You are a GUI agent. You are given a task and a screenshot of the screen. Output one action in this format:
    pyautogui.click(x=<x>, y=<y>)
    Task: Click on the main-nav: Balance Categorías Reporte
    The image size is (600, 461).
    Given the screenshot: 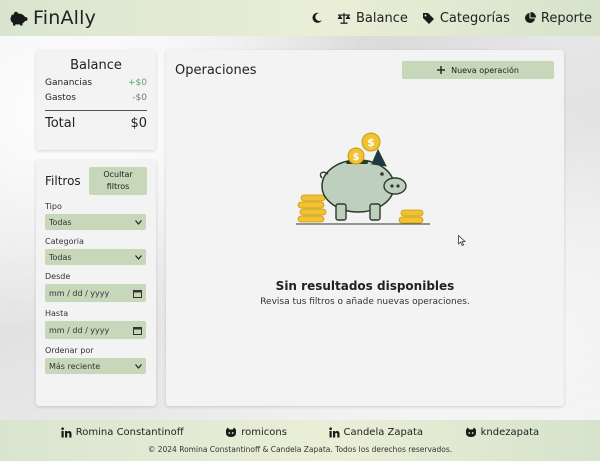 What is the action you would take?
    pyautogui.click(x=451, y=18)
    